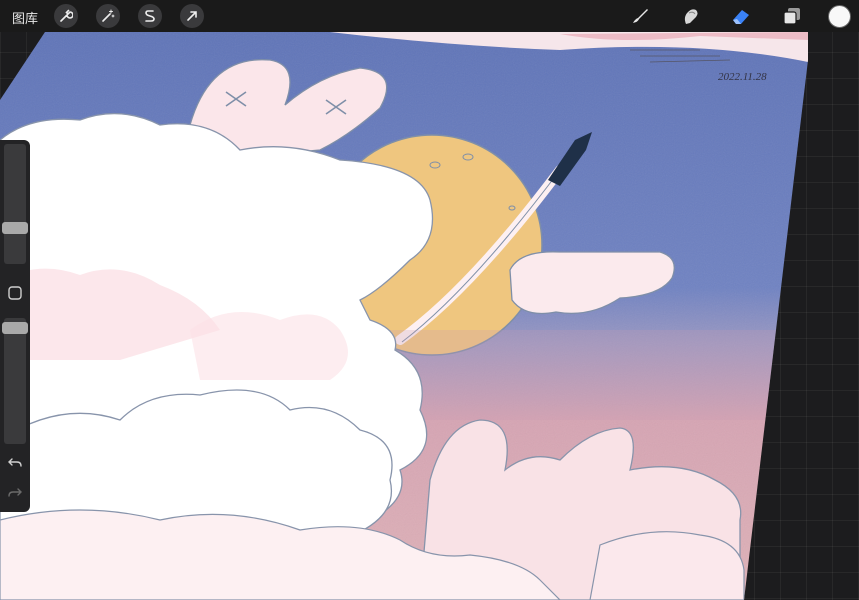 This screenshot has width=859, height=600. What do you see at coordinates (15, 228) in the screenshot?
I see `brush-size-thumb` at bounding box center [15, 228].